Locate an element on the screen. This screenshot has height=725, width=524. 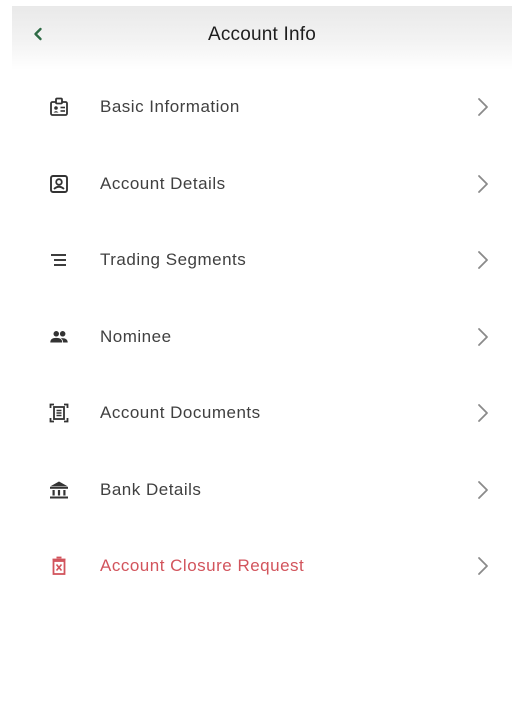
menu-item-trading-segments: Trading Segments is located at coordinates (262, 260).